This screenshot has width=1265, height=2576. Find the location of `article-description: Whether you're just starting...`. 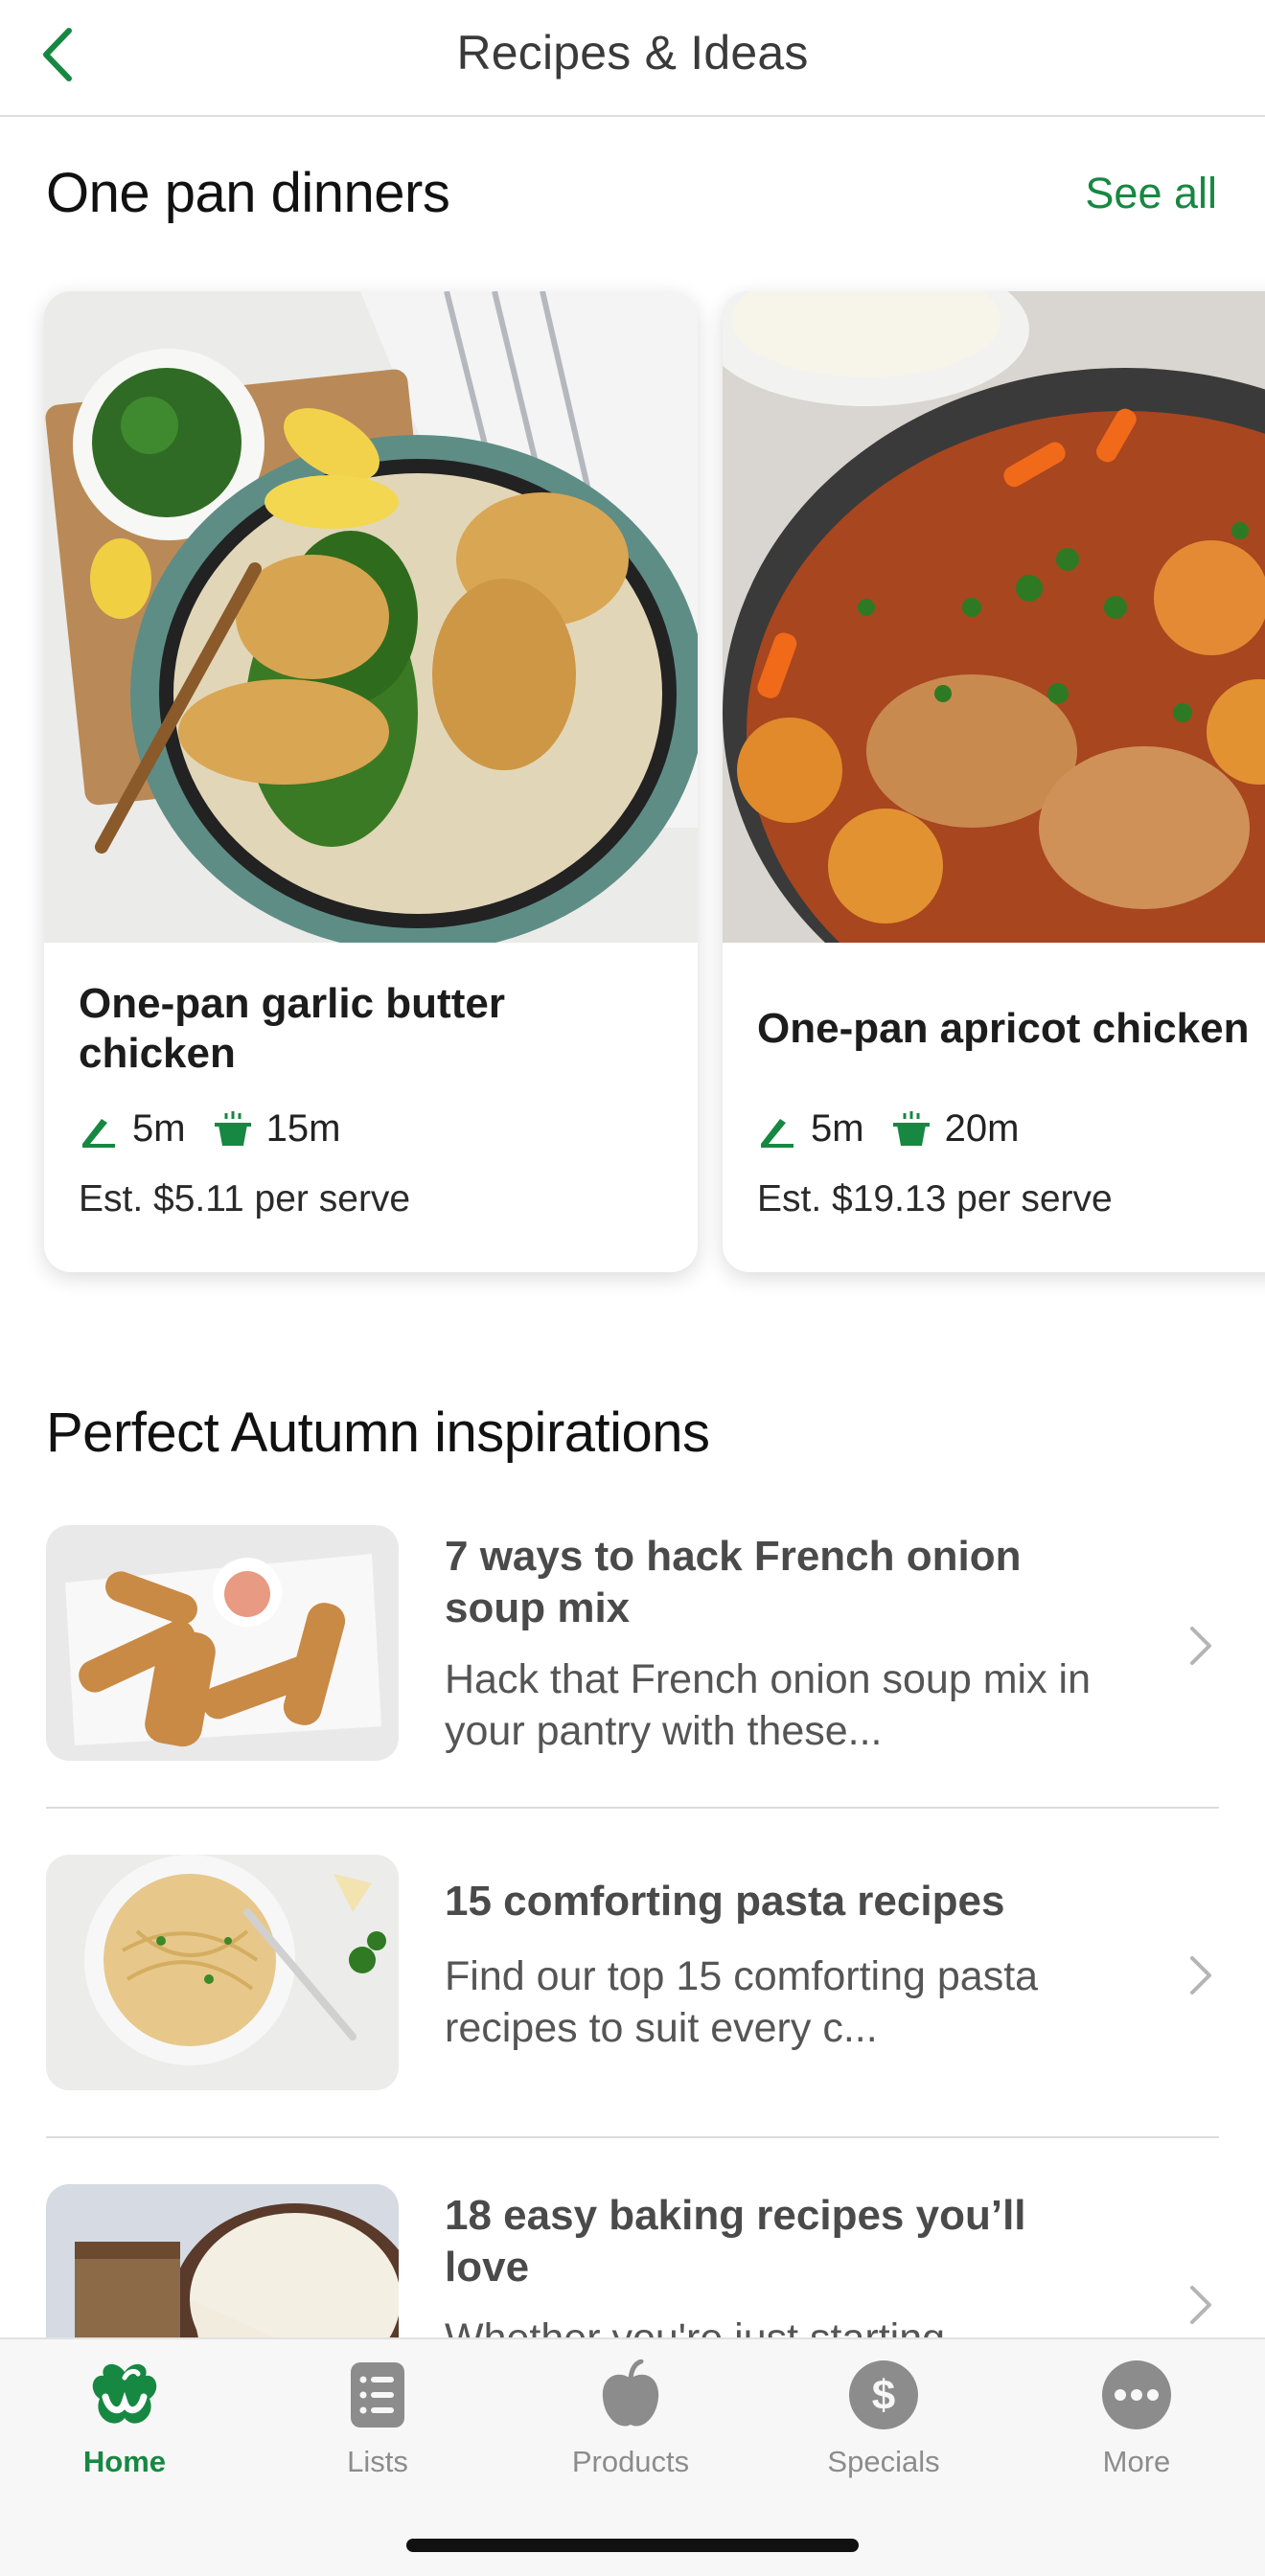

article-description: Whether you're just starting... is located at coordinates (780, 2325).